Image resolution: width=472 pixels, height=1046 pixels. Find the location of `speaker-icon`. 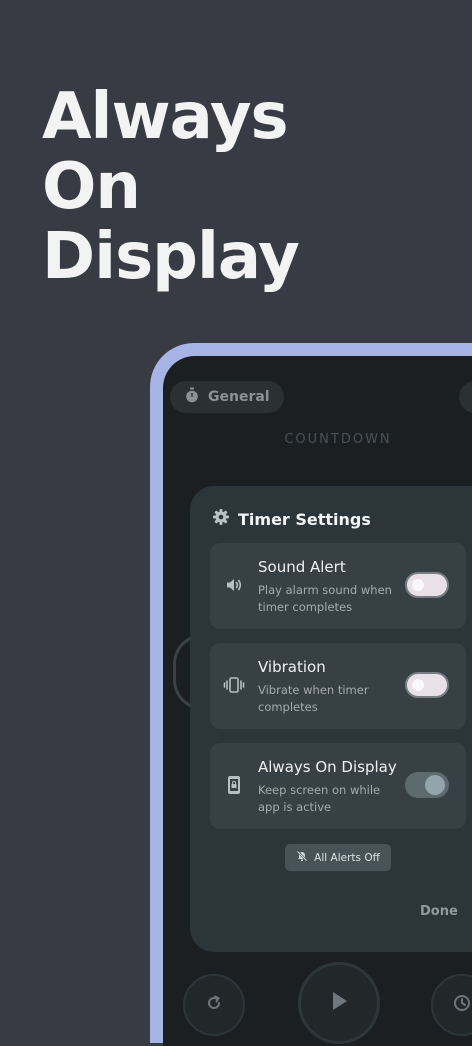

speaker-icon is located at coordinates (234, 585).